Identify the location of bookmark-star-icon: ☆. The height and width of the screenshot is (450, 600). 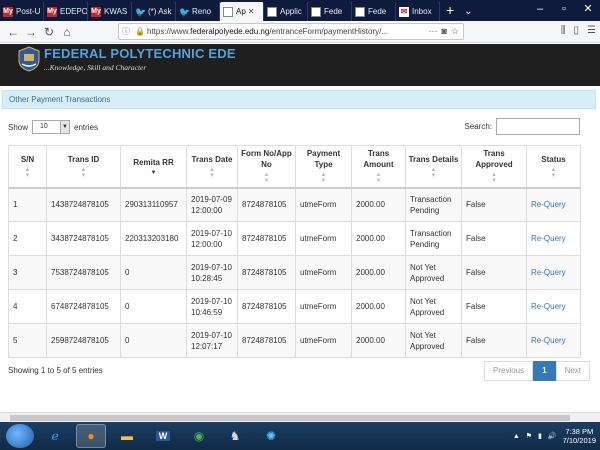
(455, 31).